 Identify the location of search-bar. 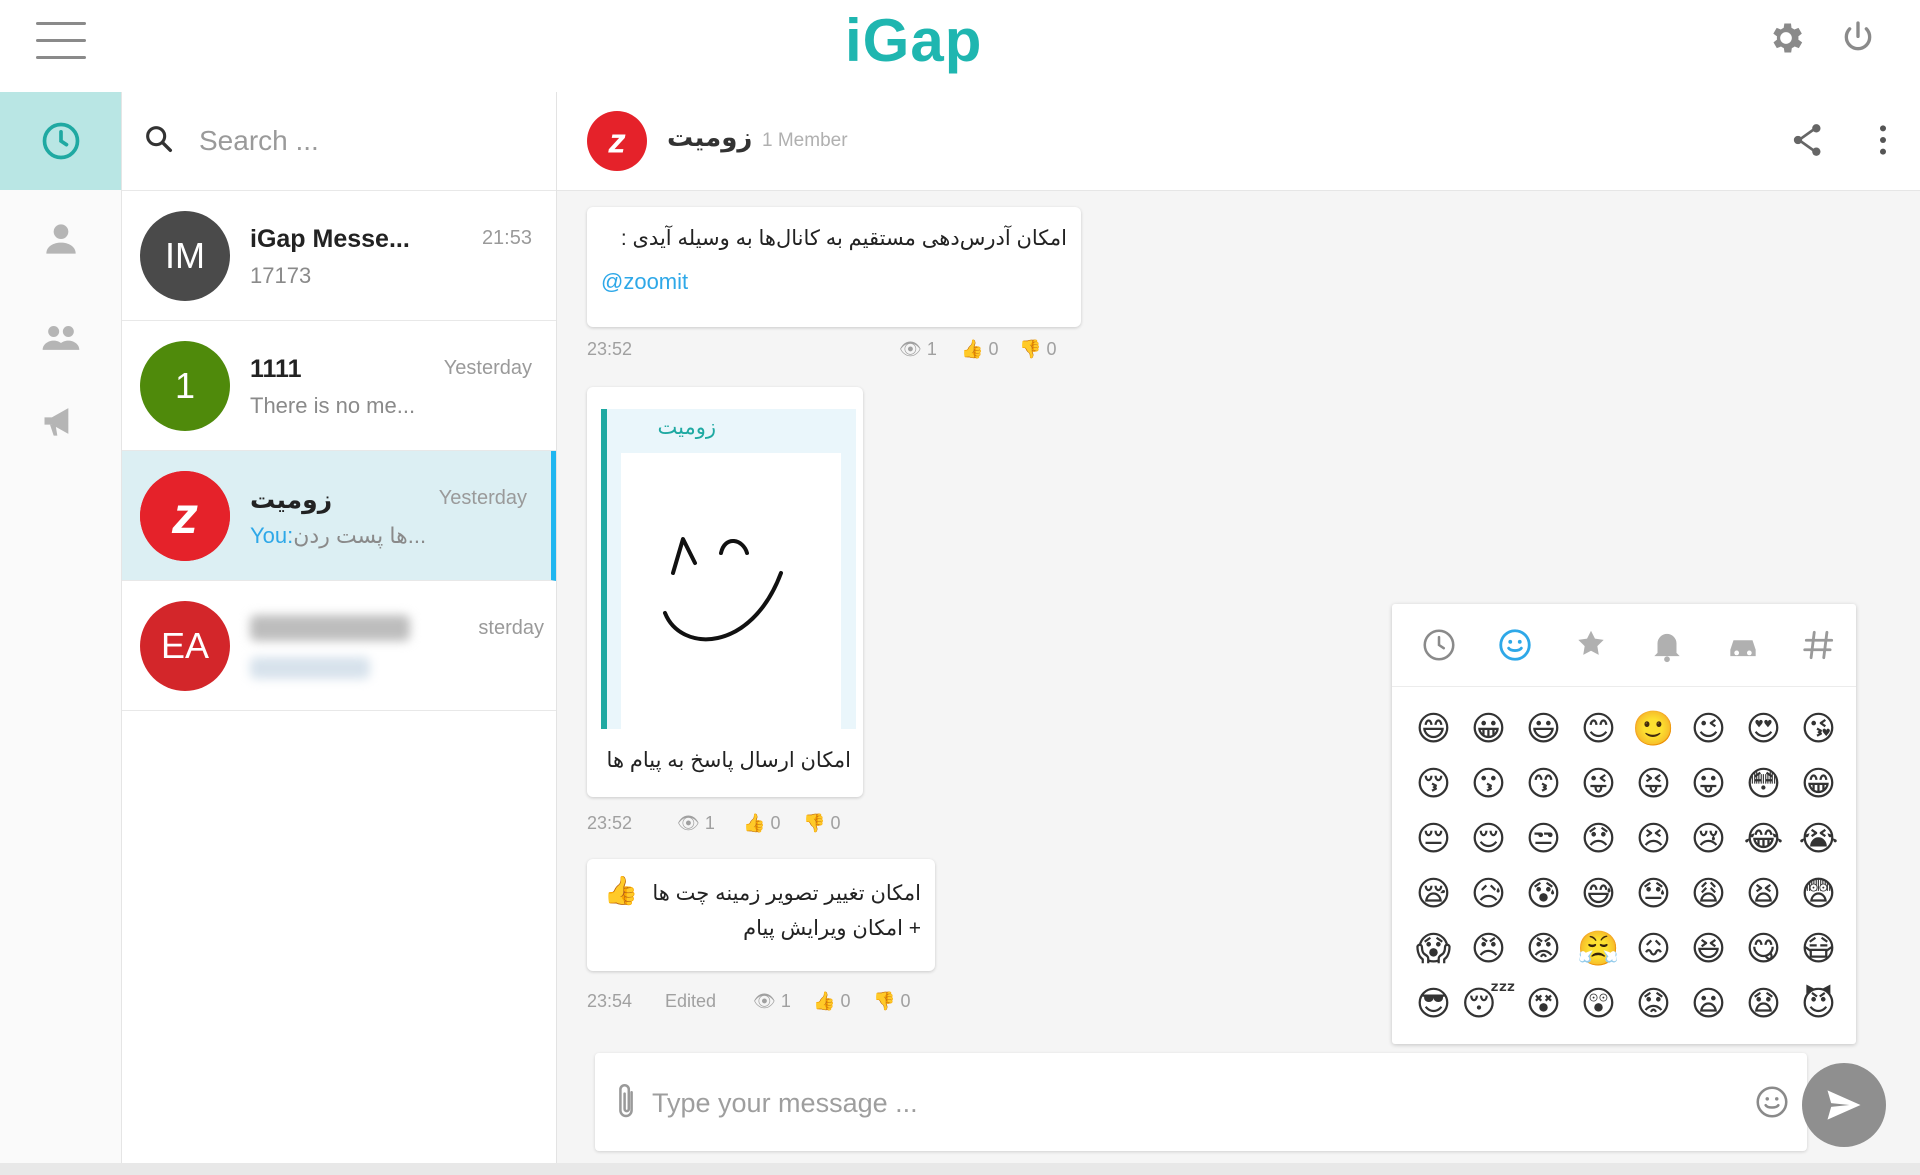
(339, 141).